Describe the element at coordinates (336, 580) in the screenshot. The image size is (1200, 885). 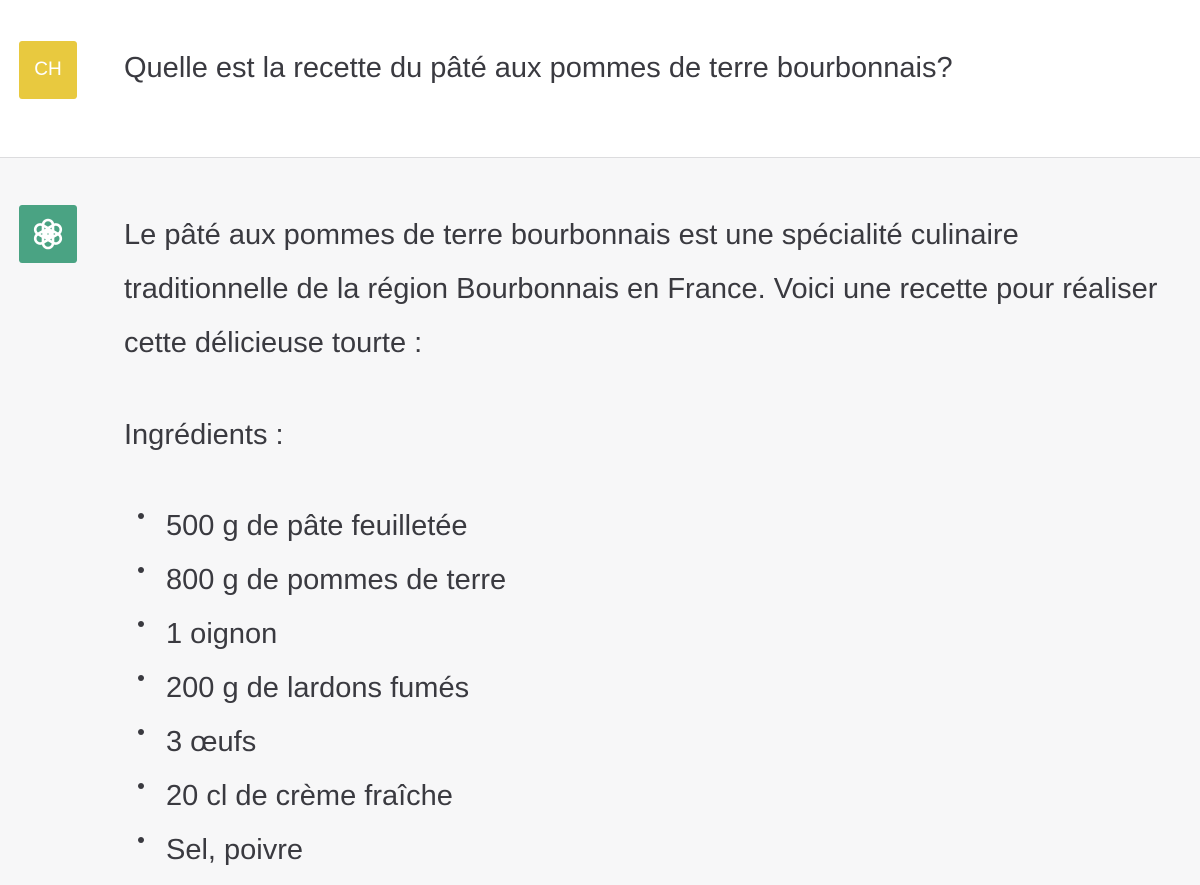
I see `ingredient-text: 800 g de pommes de terre` at that location.